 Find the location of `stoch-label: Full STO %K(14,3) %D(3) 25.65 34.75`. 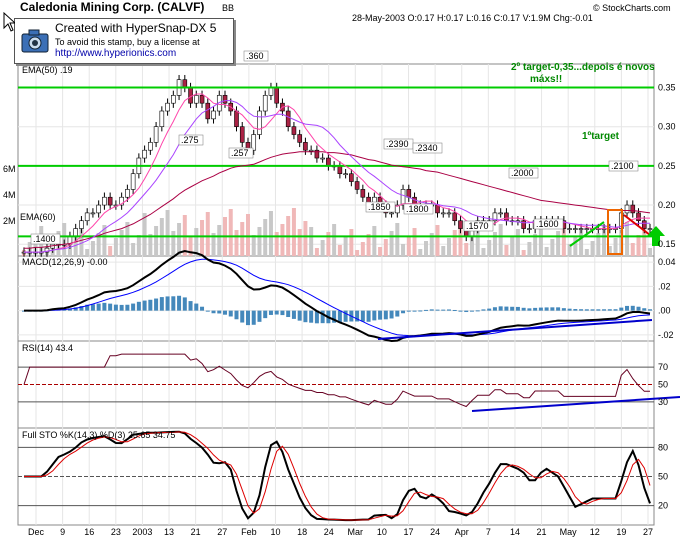

stoch-label: Full STO %K(14,3) %D(3) 25.65 34.75 is located at coordinates (98, 435).